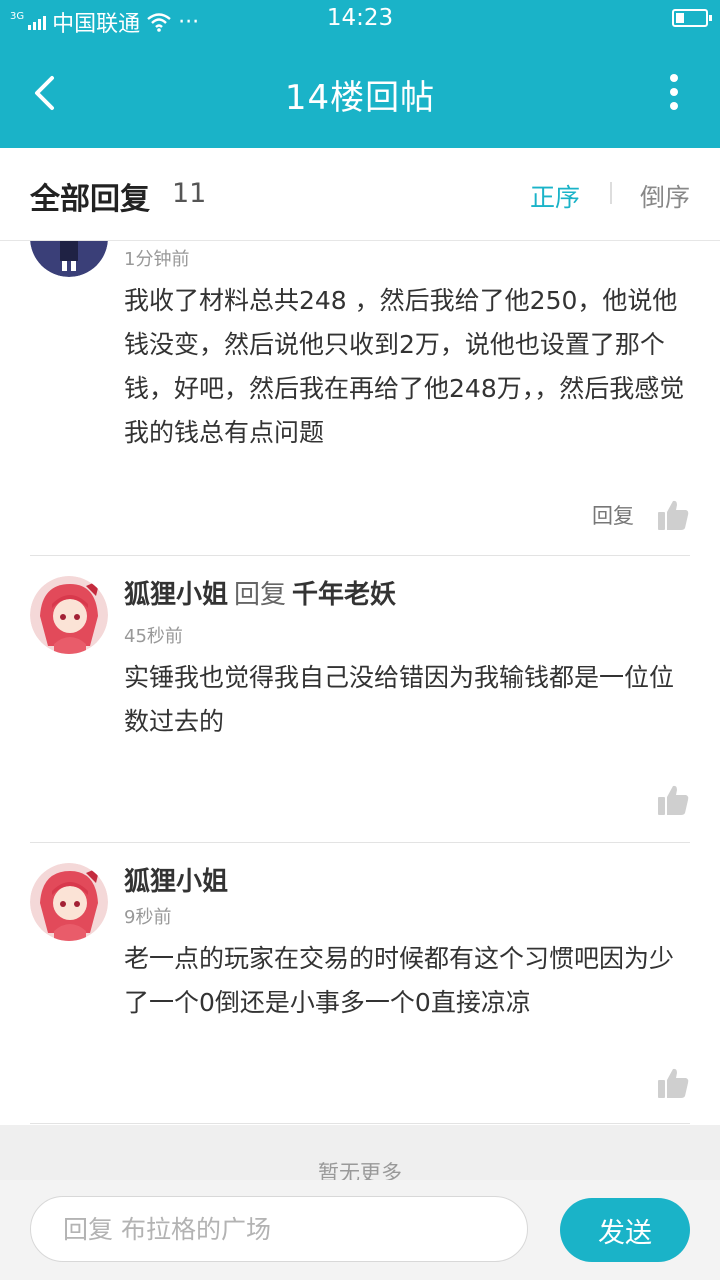  I want to click on reply-button: 回复, so click(613, 515).